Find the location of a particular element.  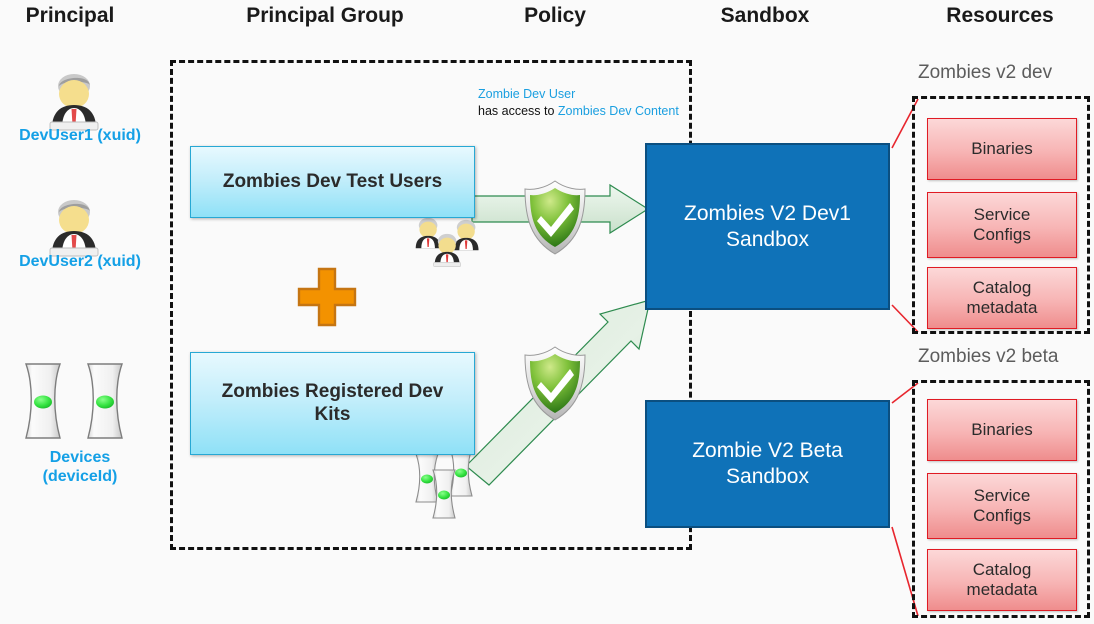

resource-group-label-zombies-v2-beta: Zombies v2 beta is located at coordinates (988, 356).